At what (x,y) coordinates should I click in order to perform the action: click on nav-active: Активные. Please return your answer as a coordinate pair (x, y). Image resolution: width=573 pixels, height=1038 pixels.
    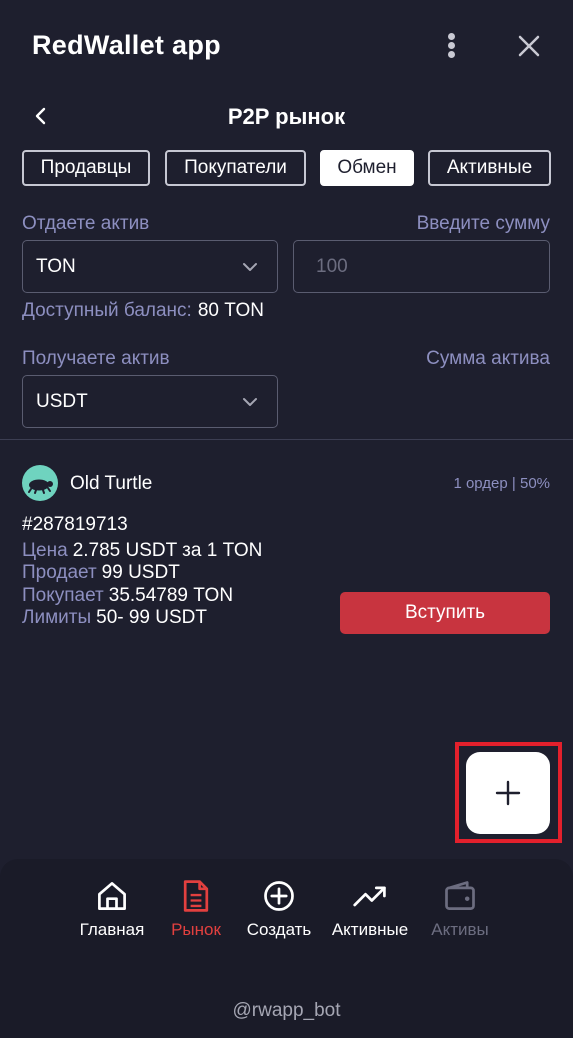
    Looking at the image, I should click on (370, 908).